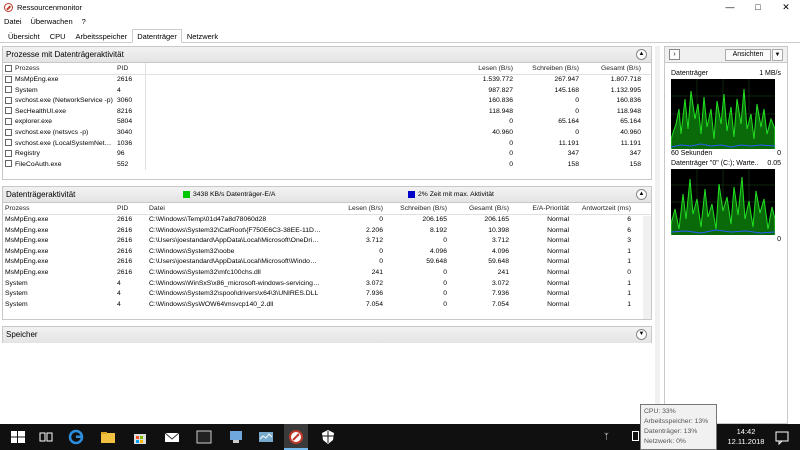 The width and height of the screenshot is (800, 450). Describe the element at coordinates (327, 80) in the screenshot. I see `process-row: MsMpEng.exe 2616 1.539.772 267.947 1.807.718` at that location.